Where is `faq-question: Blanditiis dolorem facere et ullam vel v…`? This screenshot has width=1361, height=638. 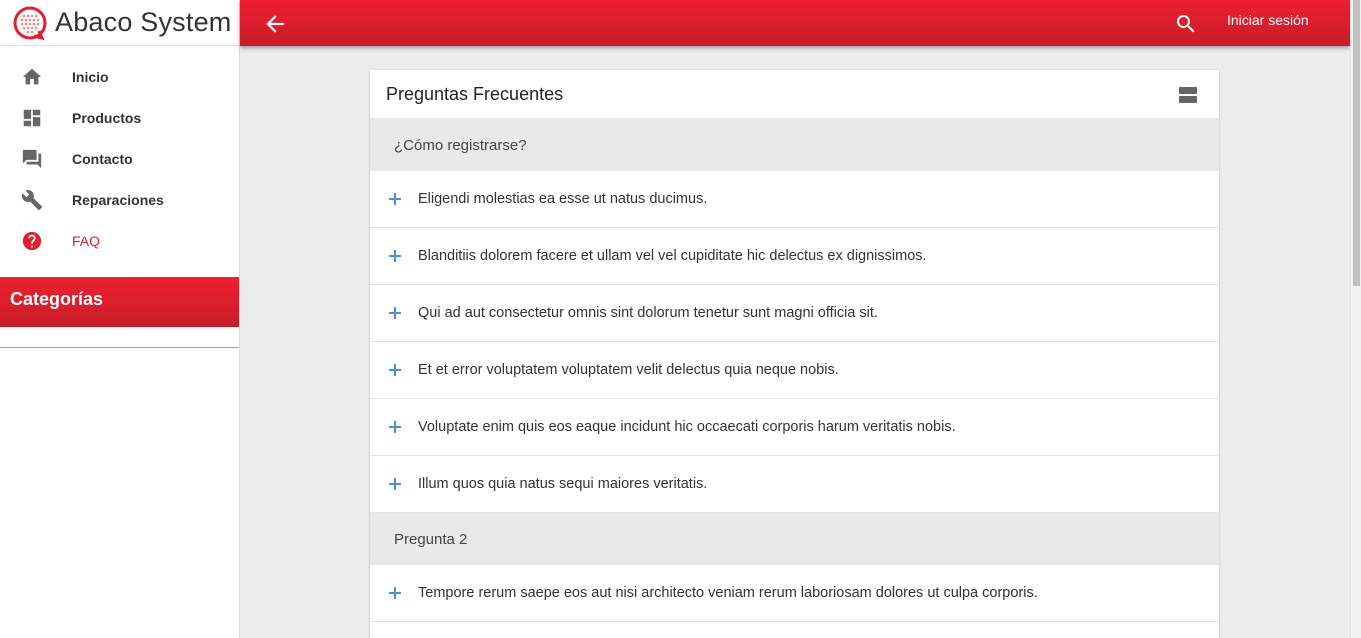 faq-question: Blanditiis dolorem facere et ullam vel v… is located at coordinates (794, 256).